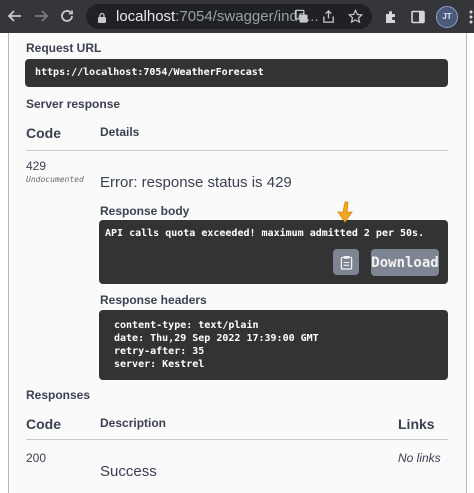  What do you see at coordinates (55, 179) in the screenshot?
I see `undocumented-note: Undocumented` at bounding box center [55, 179].